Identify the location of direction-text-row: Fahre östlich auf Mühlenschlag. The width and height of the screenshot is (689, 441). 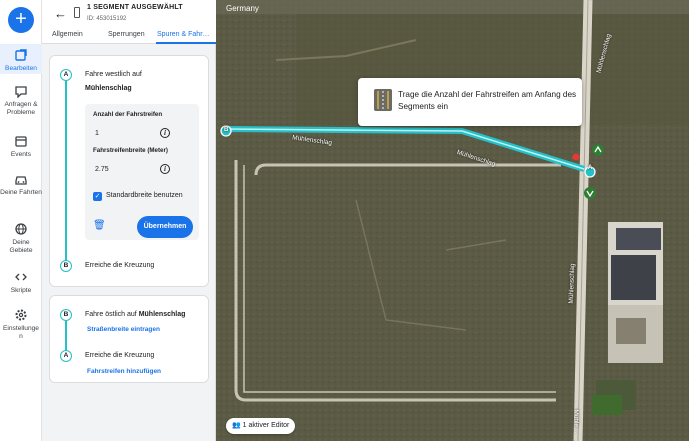
(135, 314).